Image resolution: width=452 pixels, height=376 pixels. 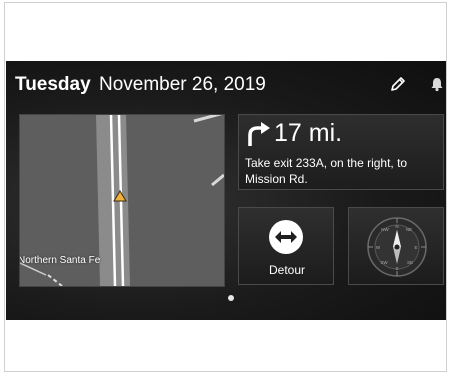 What do you see at coordinates (385, 229) in the screenshot?
I see `compass-mark-nw: NW` at bounding box center [385, 229].